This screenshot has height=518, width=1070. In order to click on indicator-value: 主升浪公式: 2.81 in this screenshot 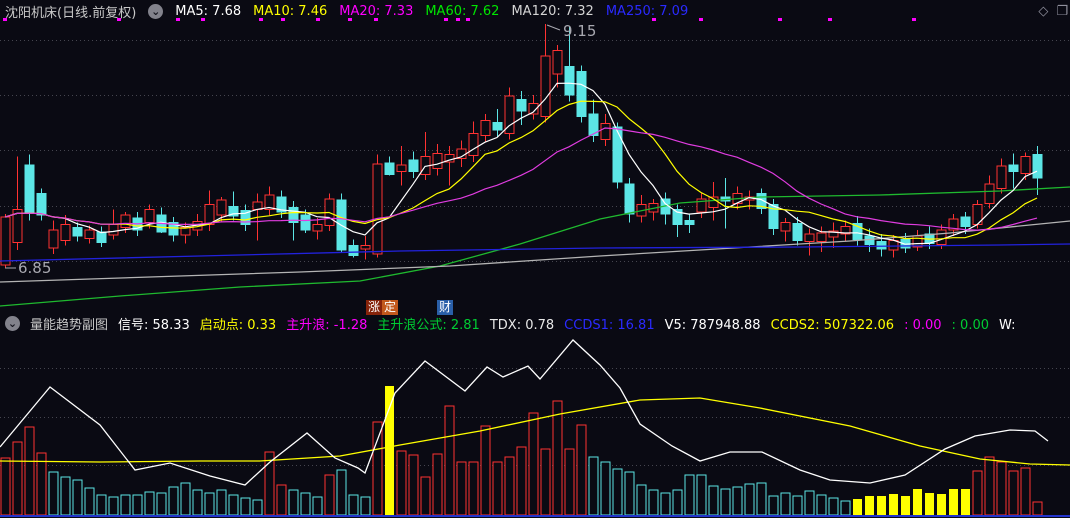, I will do `click(428, 325)`.